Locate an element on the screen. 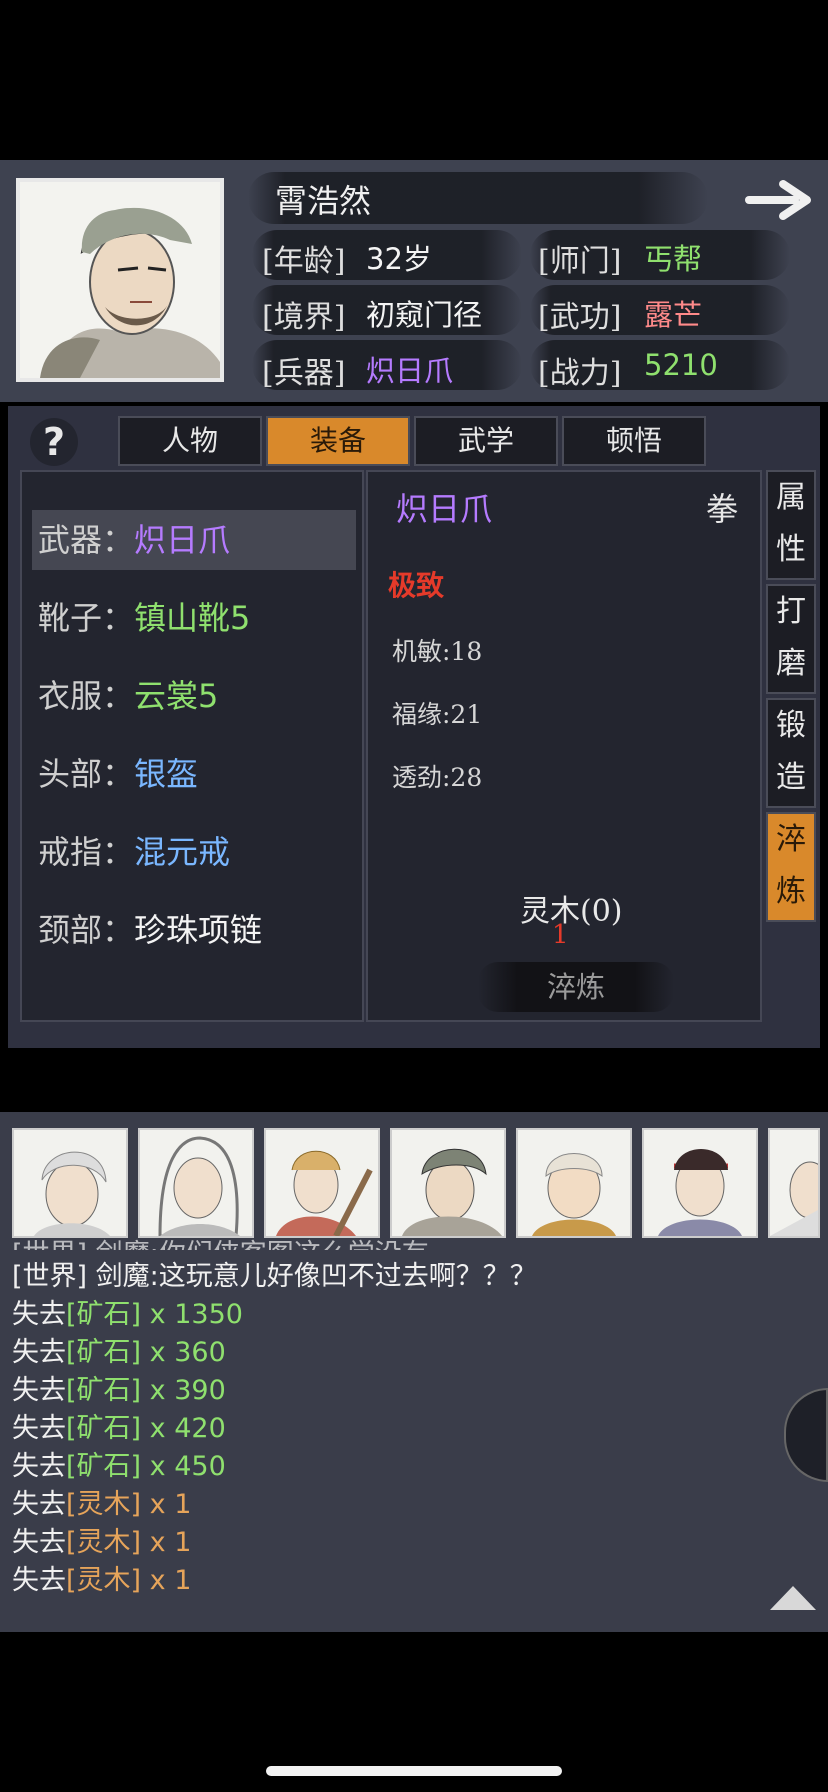 This screenshot has height=1792, width=828. equip-slot-weapon: 武器：炽日爪 is located at coordinates (193, 540).